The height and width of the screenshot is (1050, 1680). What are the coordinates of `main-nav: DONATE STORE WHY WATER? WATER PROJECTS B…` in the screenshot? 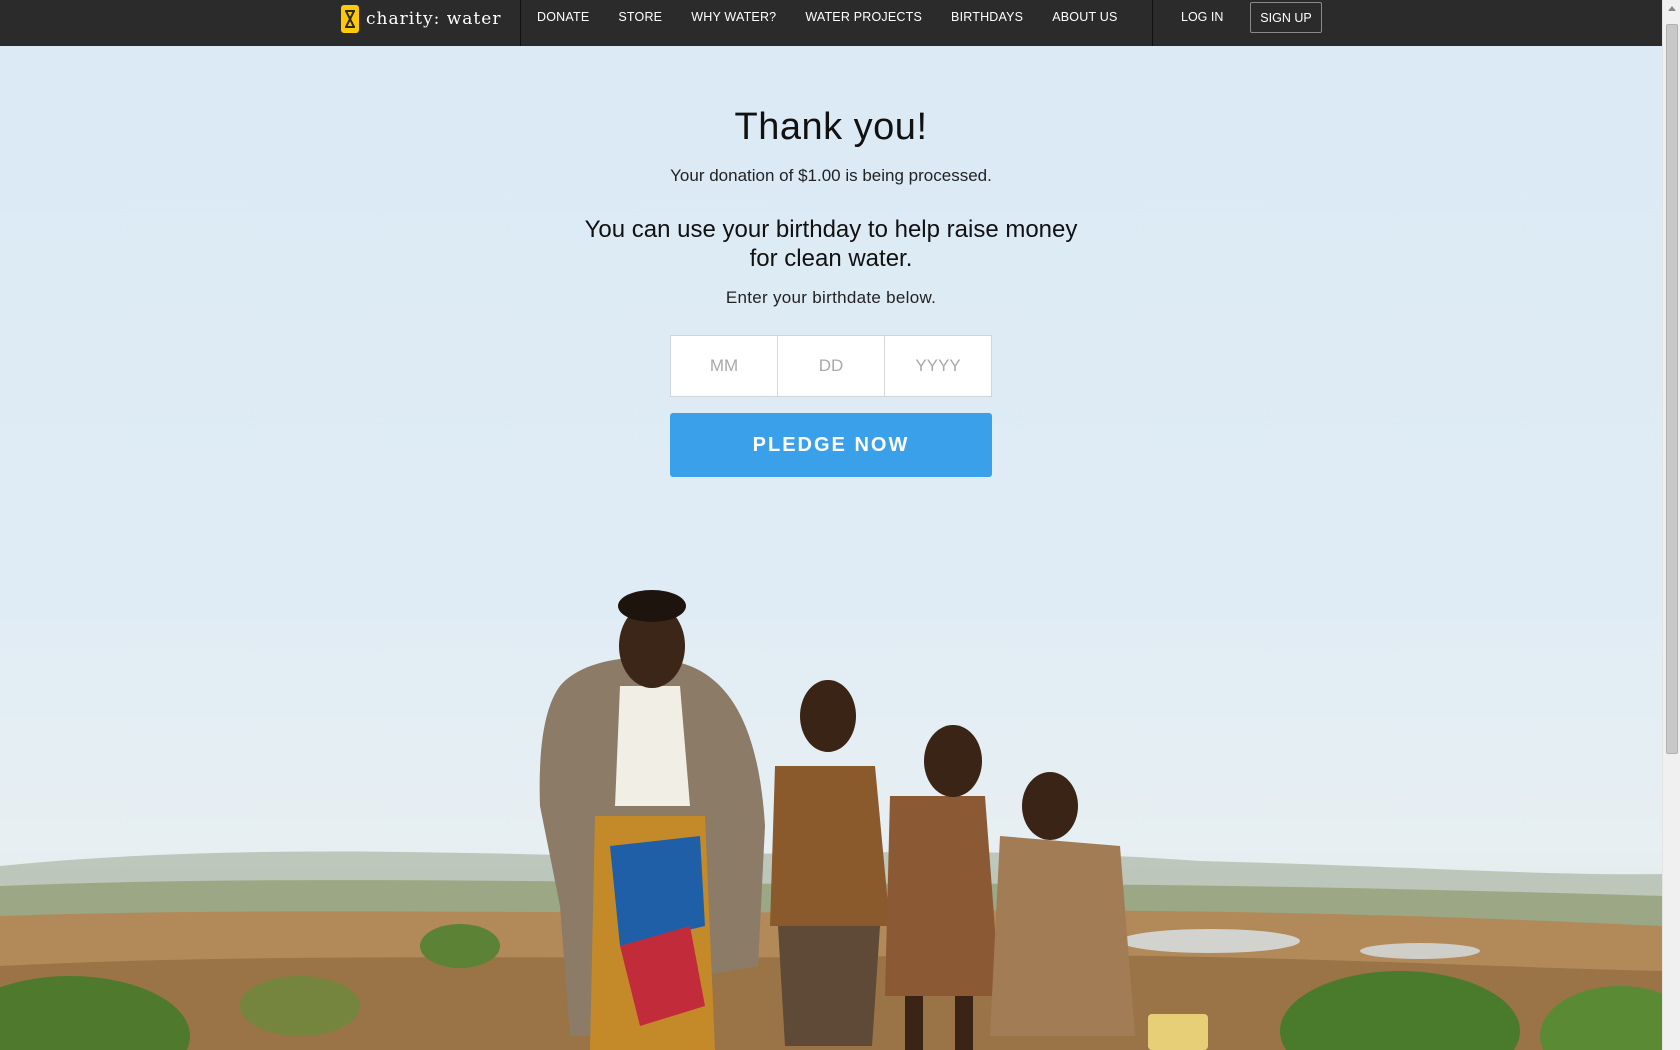 It's located at (842, 17).